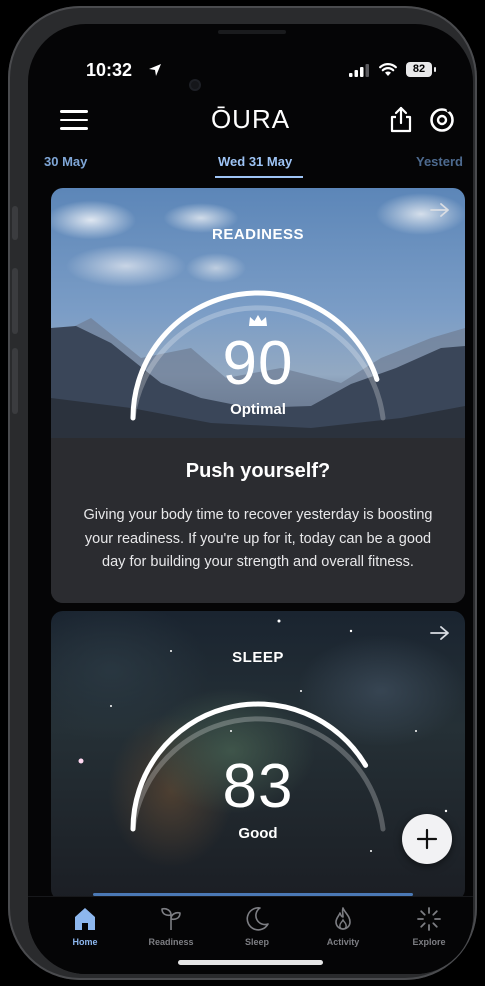  I want to click on moon-icon, so click(257, 919).